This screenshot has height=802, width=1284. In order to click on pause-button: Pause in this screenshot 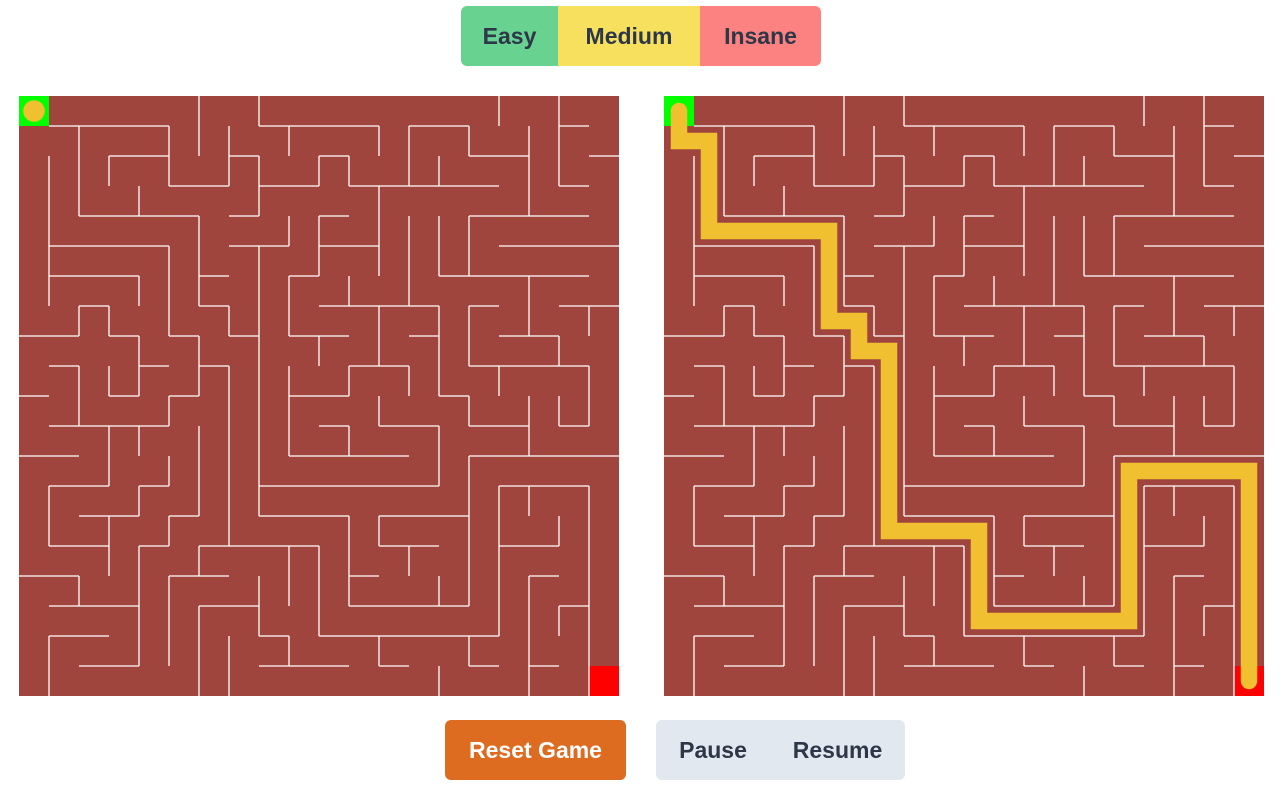, I will do `click(713, 750)`.